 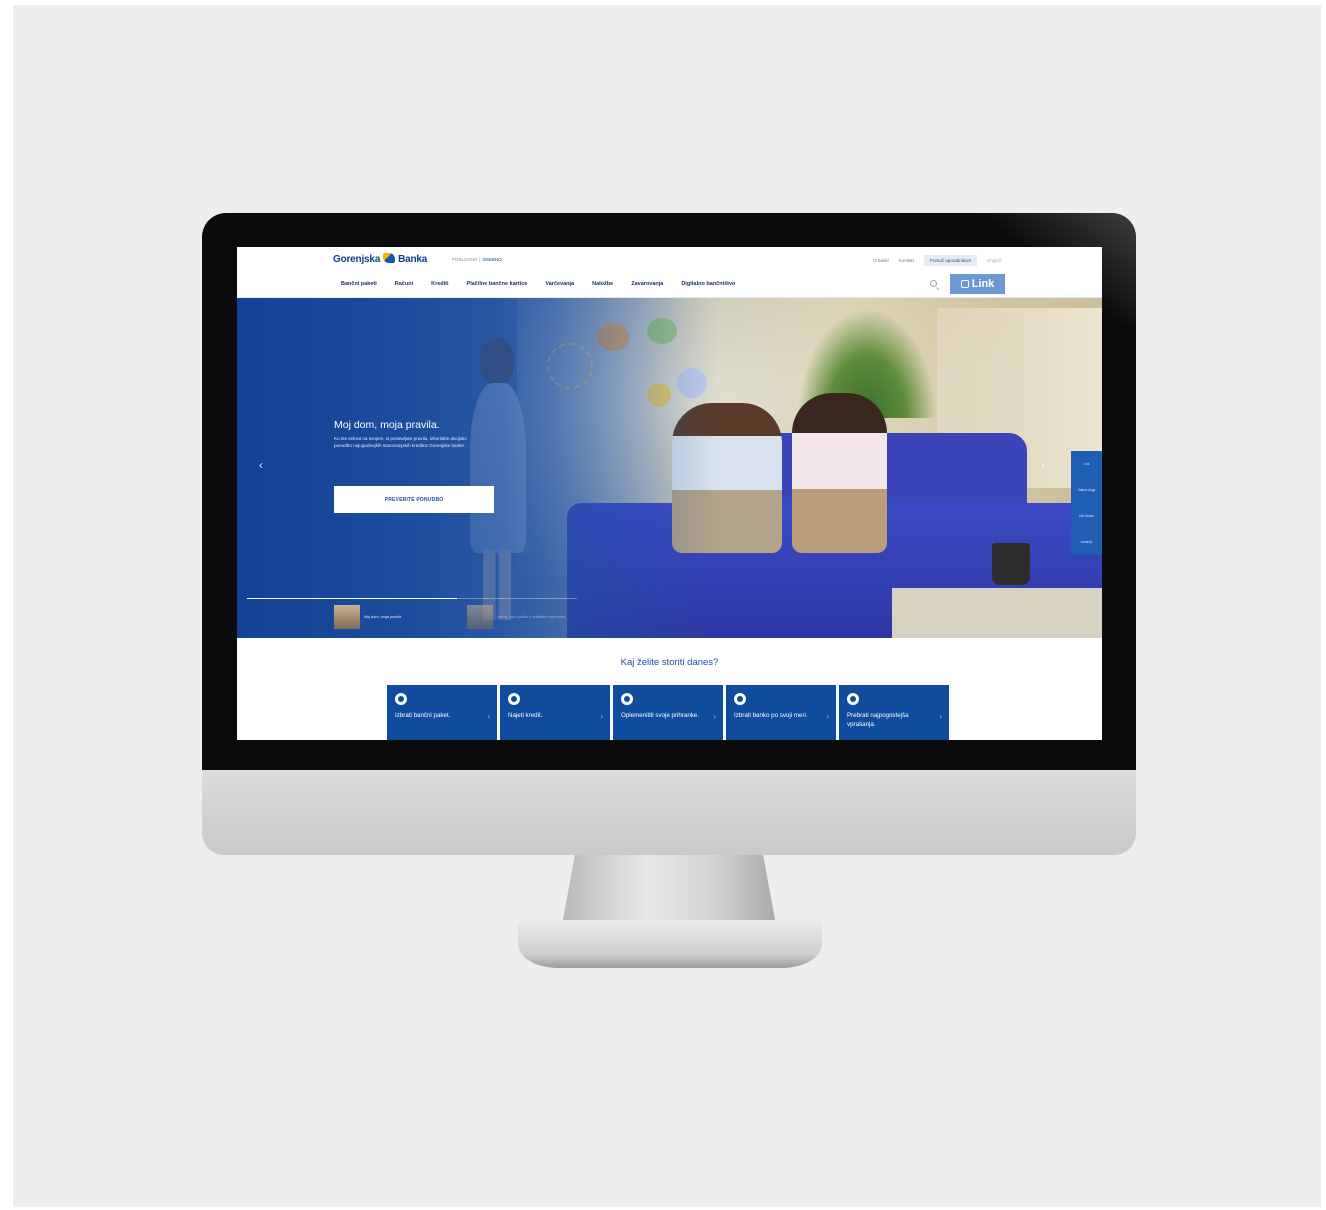 I want to click on quick-link-link: Link, so click(x=1087, y=464).